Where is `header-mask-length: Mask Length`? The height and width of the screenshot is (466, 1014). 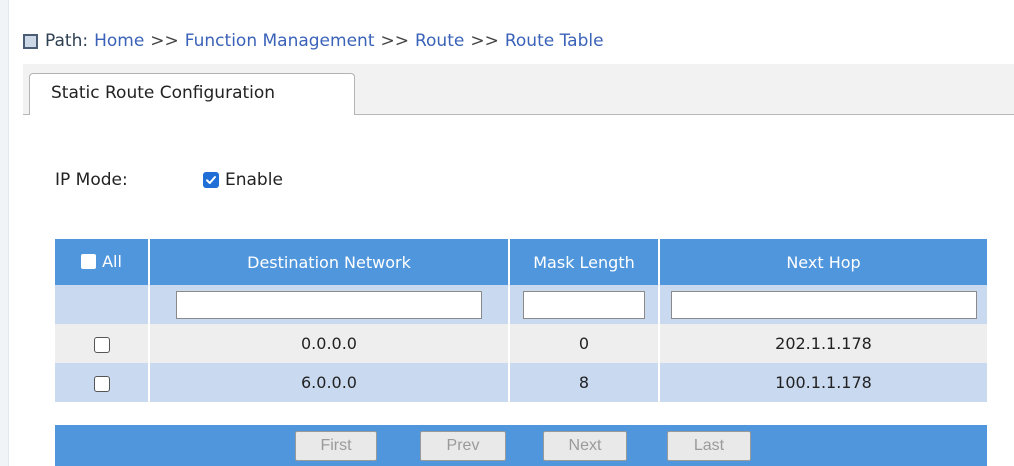 header-mask-length: Mask Length is located at coordinates (584, 262).